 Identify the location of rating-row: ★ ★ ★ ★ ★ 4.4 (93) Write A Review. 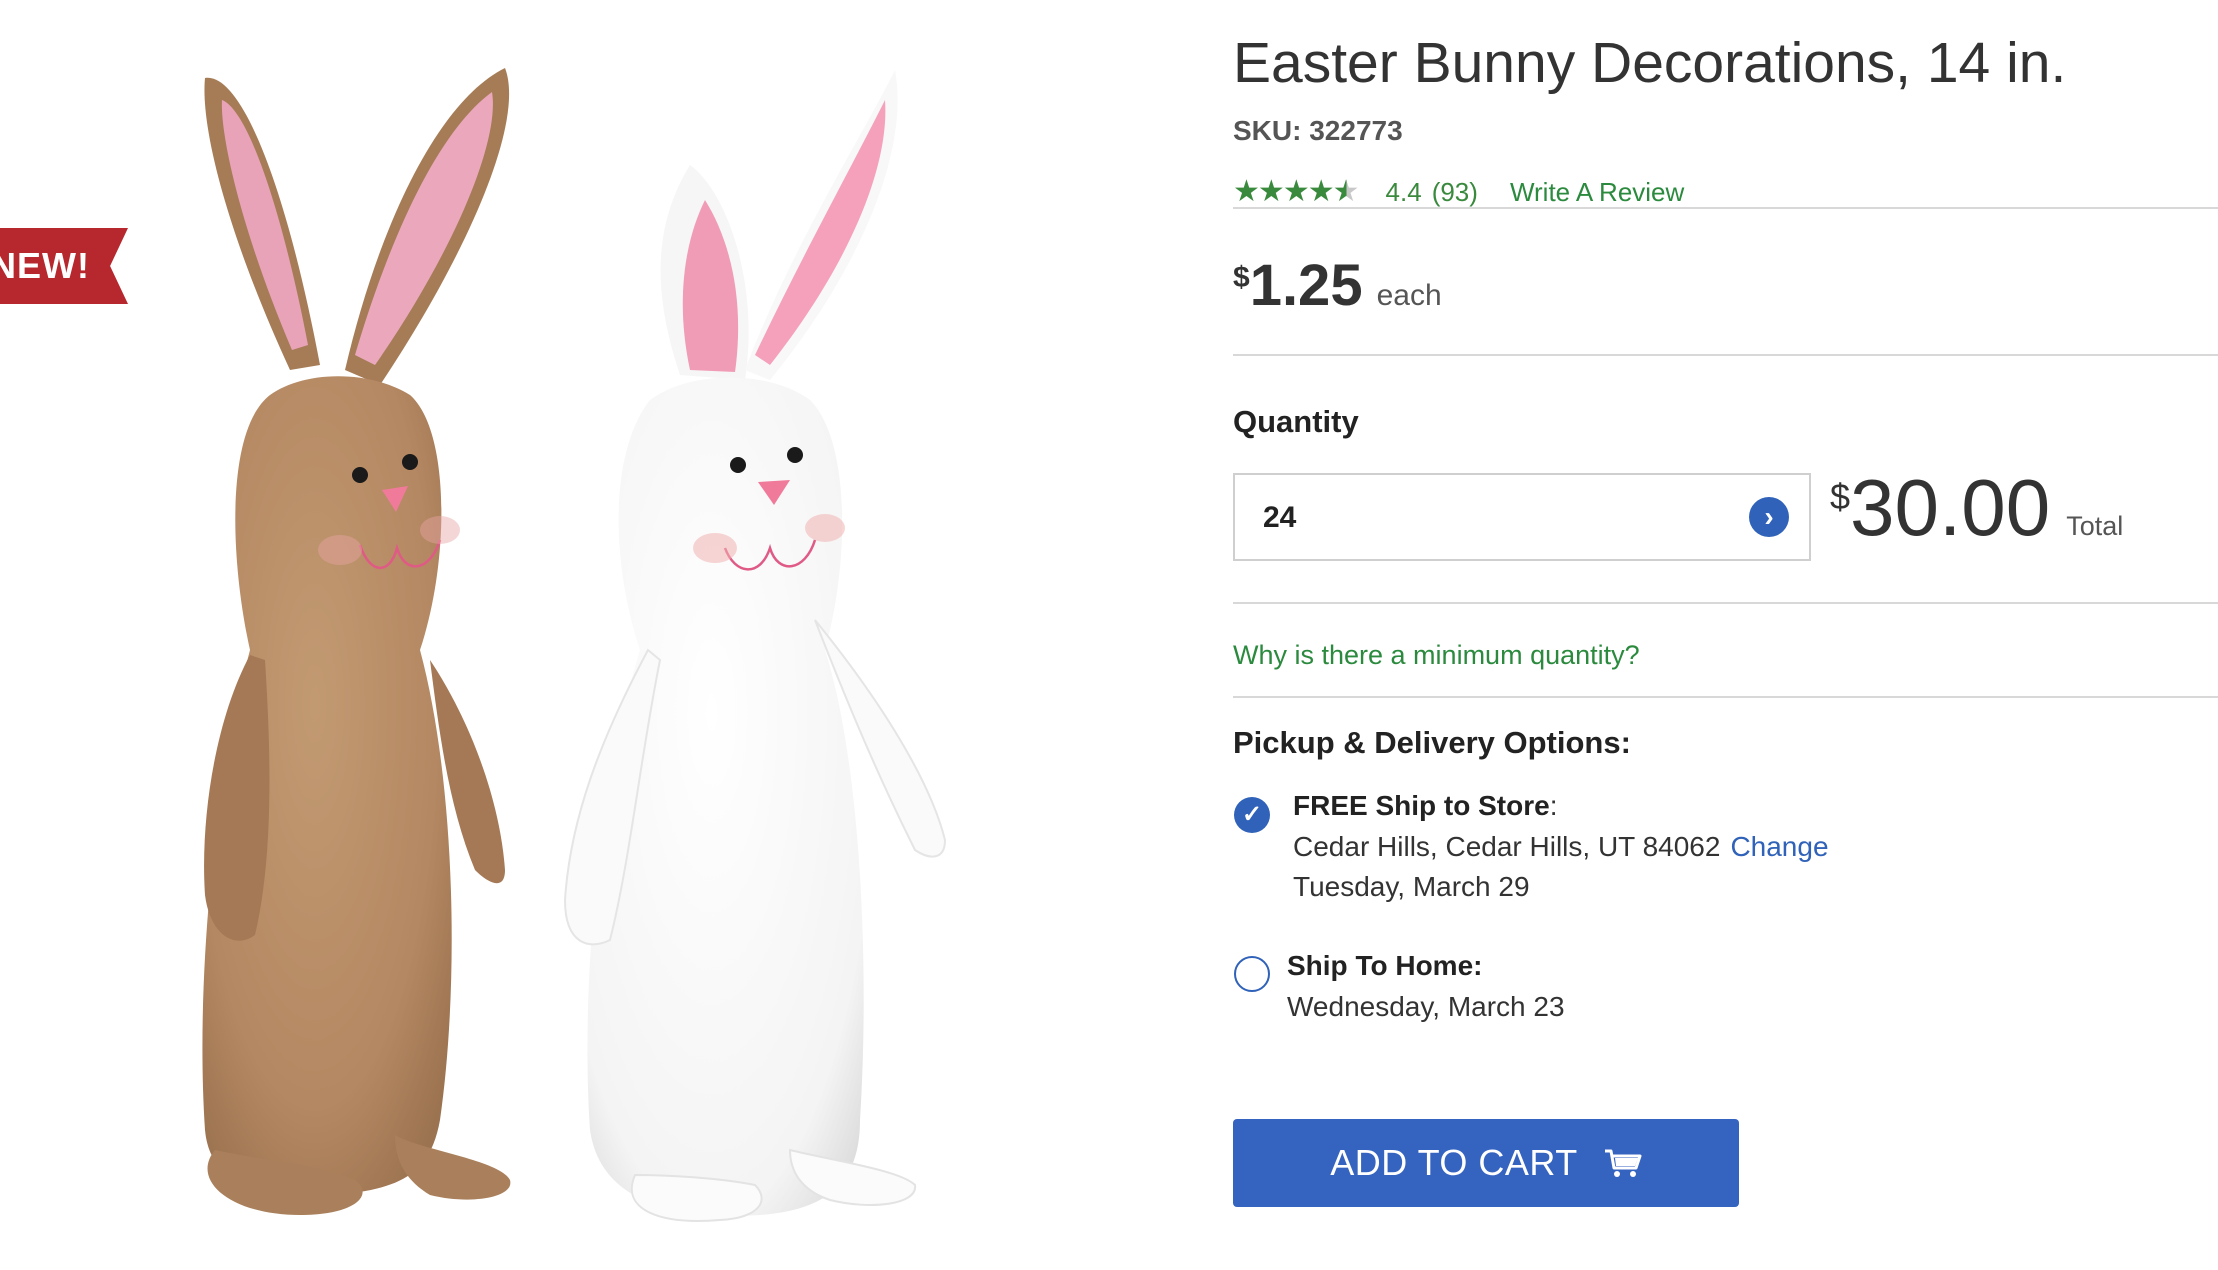
(1458, 192).